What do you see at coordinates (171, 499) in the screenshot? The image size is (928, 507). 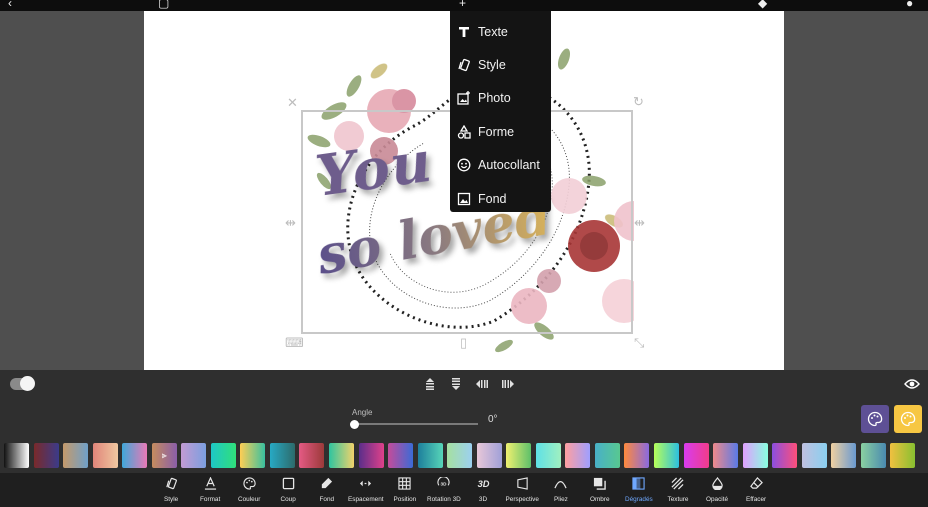 I see `tool-label: Style` at bounding box center [171, 499].